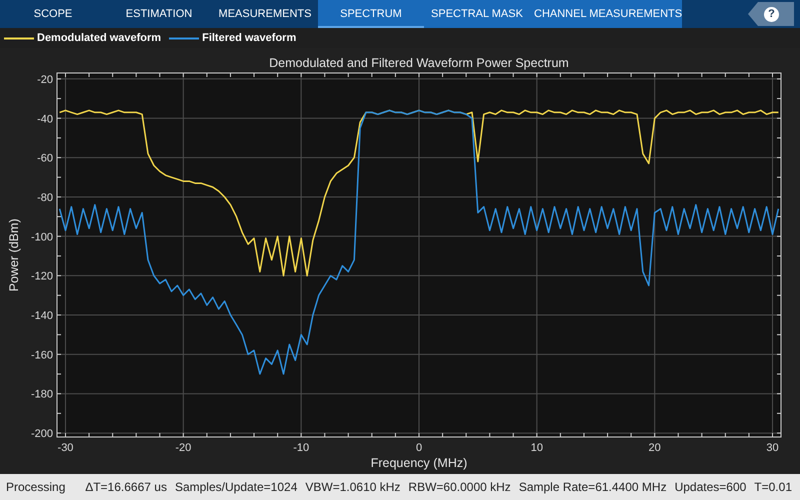  What do you see at coordinates (536, 448) in the screenshot?
I see `x-tick-label: 10` at bounding box center [536, 448].